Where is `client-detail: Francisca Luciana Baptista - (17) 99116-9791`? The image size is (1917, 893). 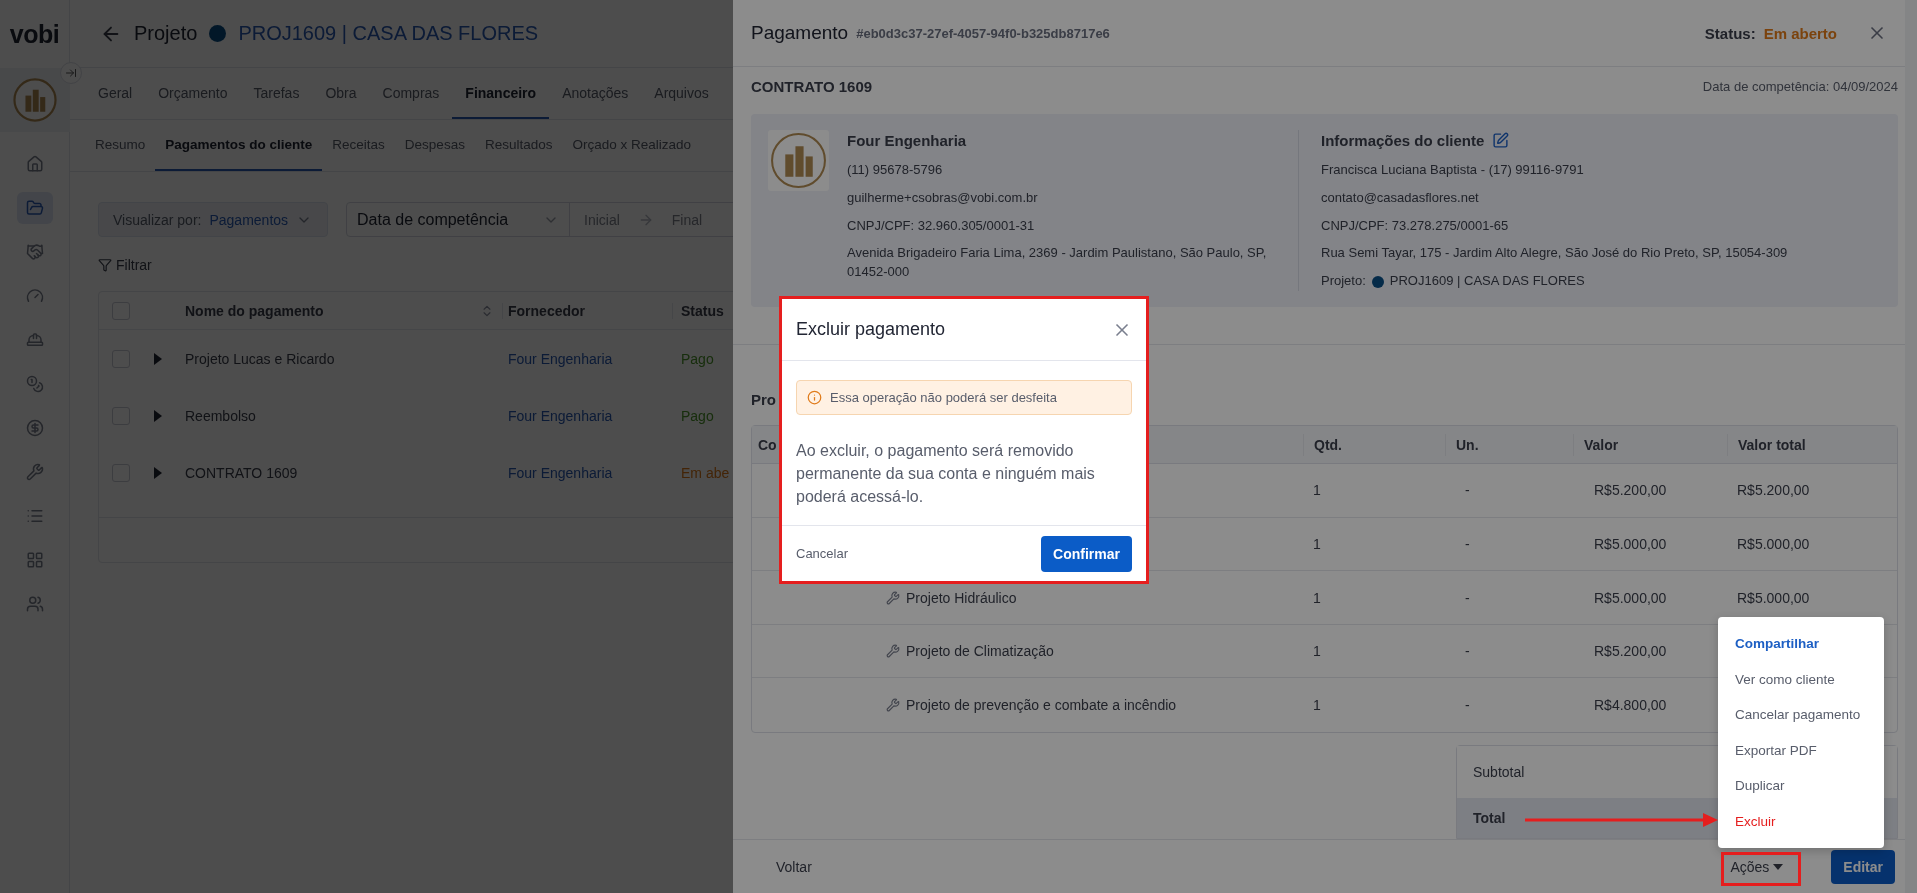
client-detail: Francisca Luciana Baptista - (17) 99116-9791 is located at coordinates (1453, 169).